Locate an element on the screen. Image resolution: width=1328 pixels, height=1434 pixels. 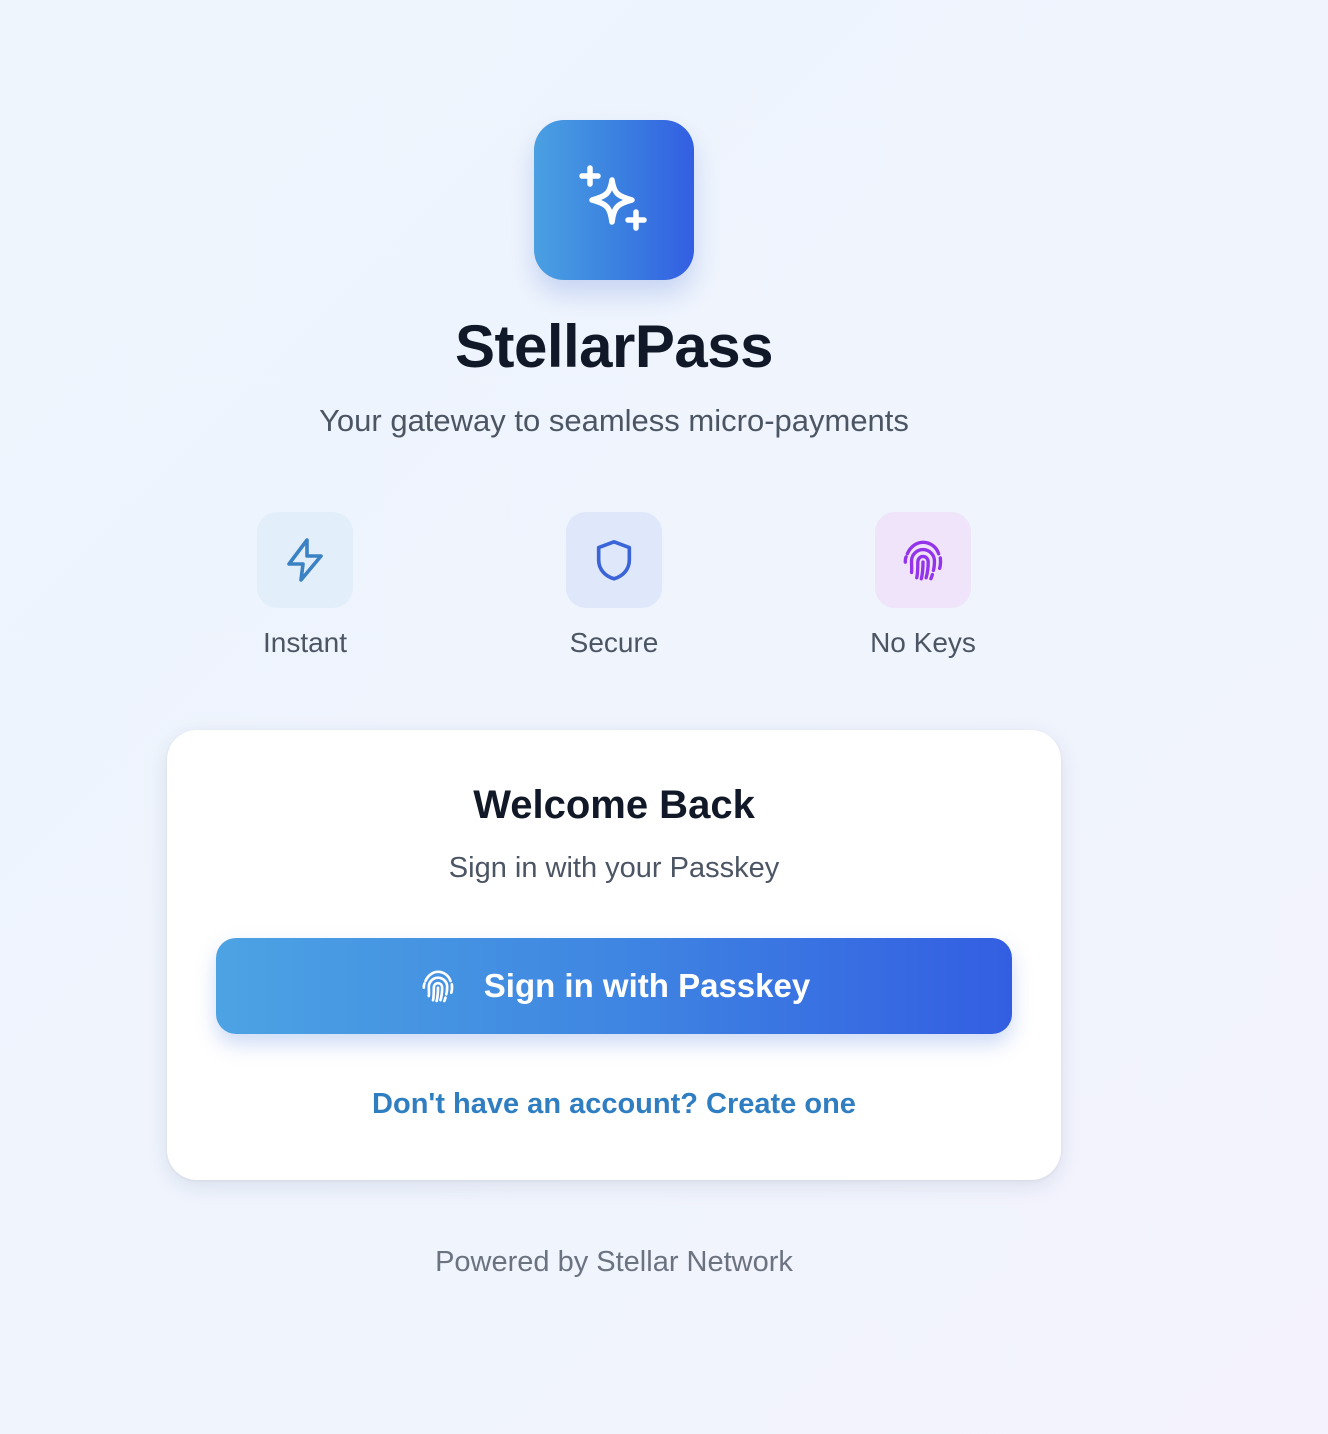
feature-instant-tile is located at coordinates (305, 560).